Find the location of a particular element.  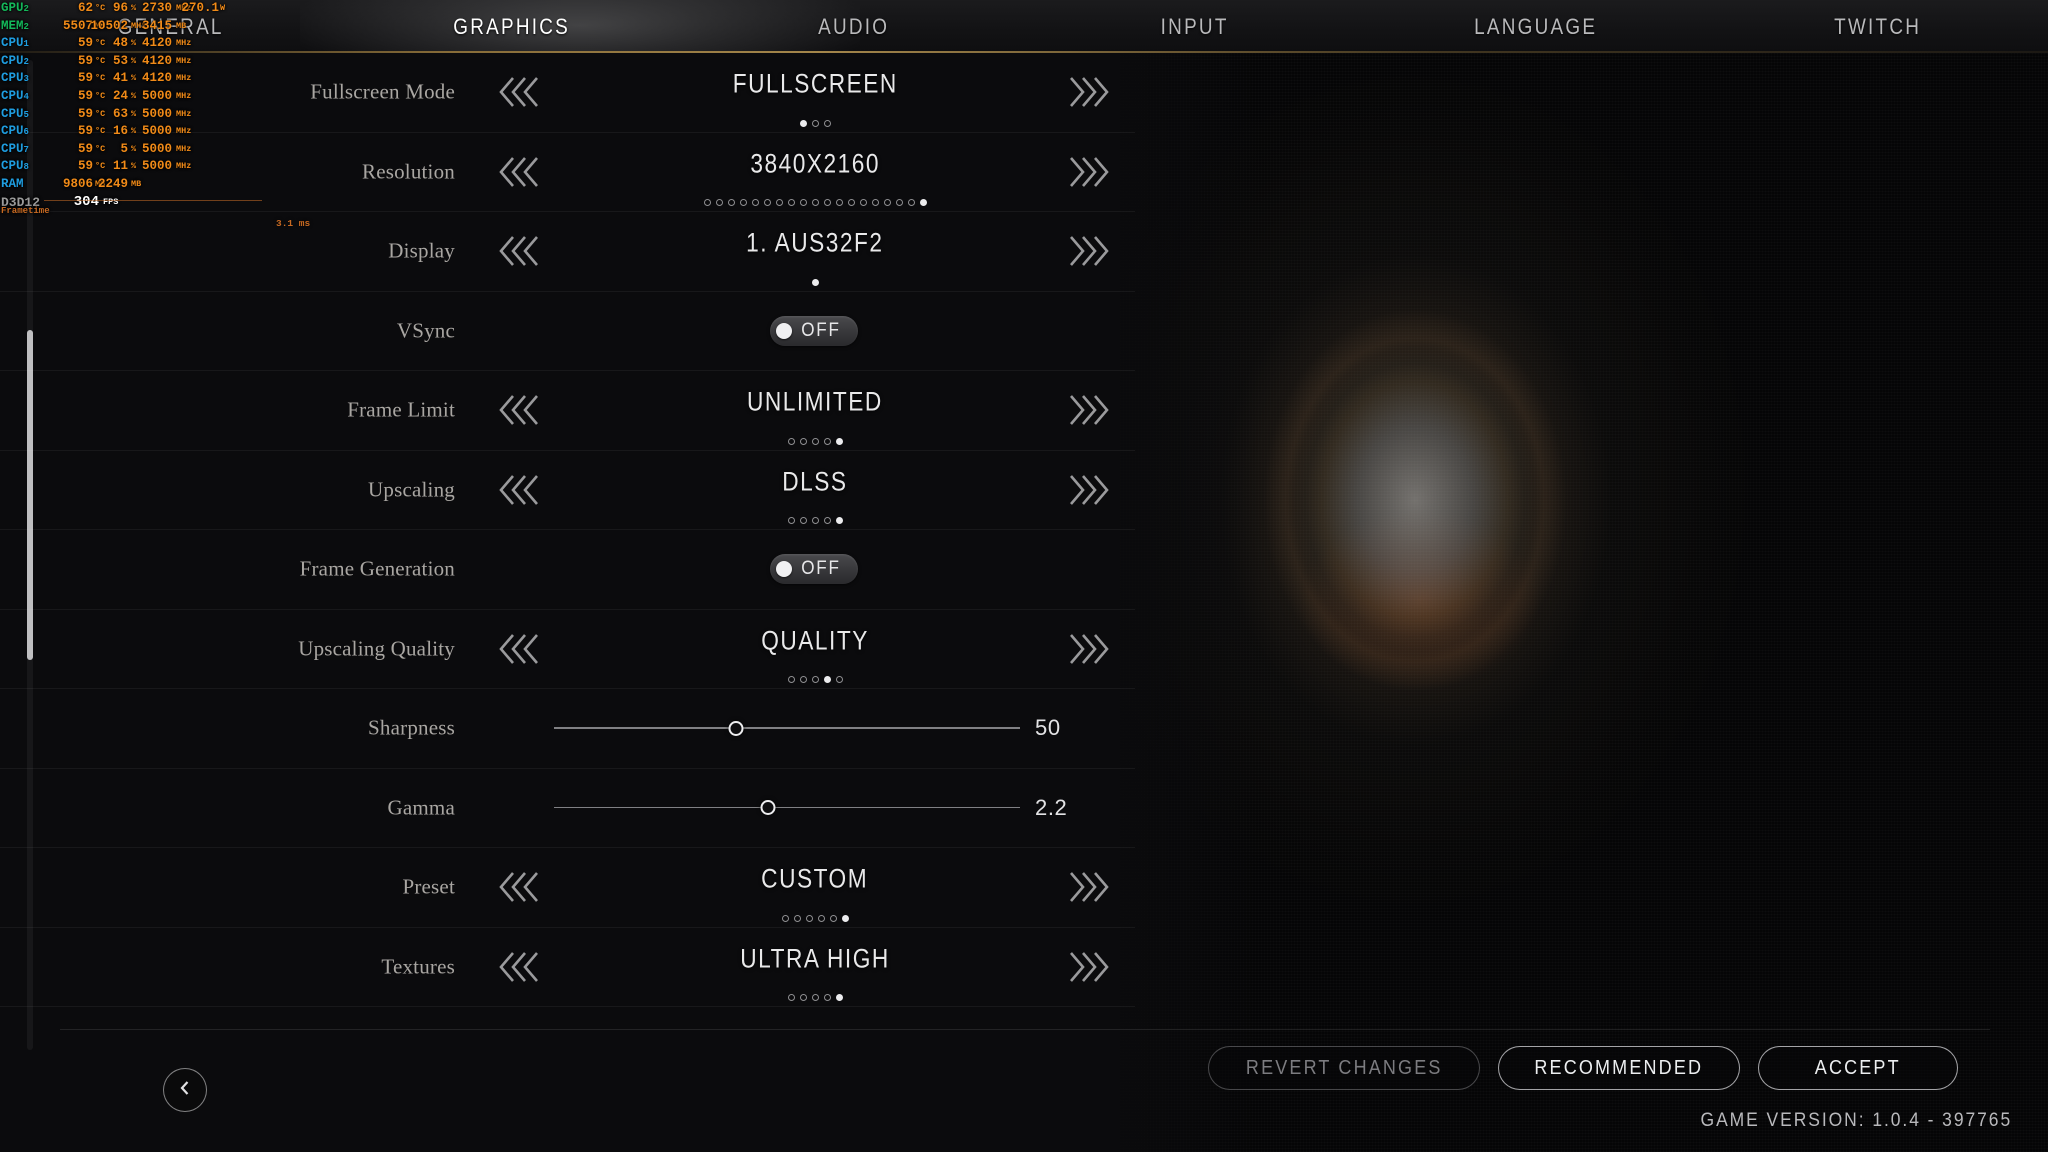

tab-general: GENERAL is located at coordinates (171, 26).